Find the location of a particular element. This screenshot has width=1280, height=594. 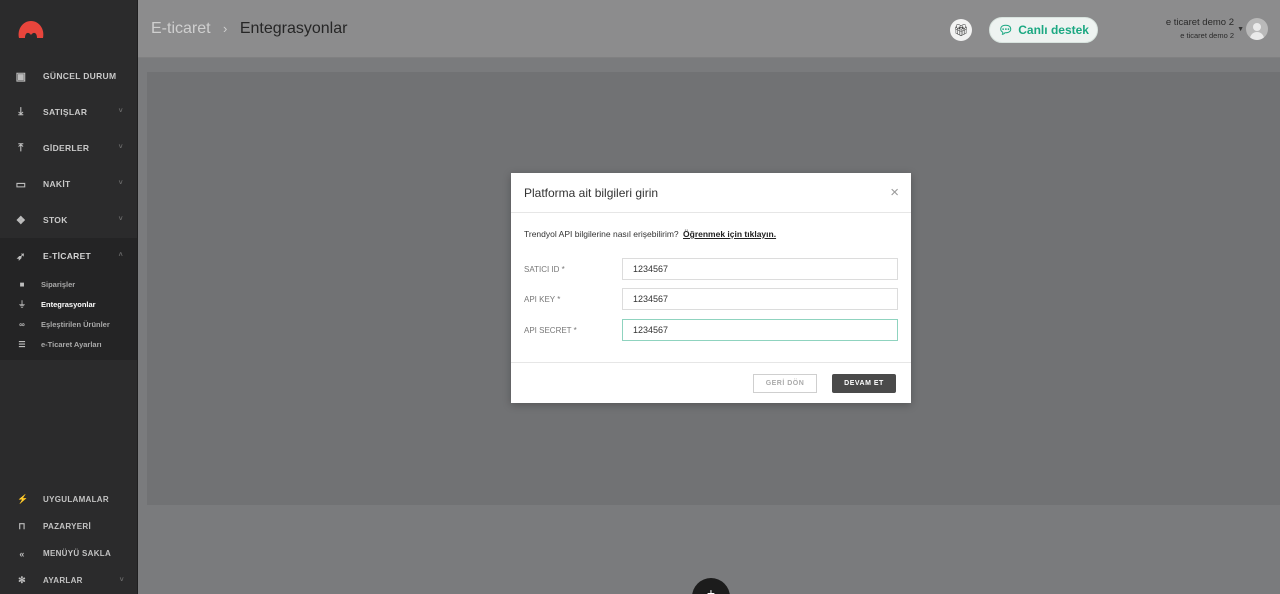

sidebar-item-label: STOK is located at coordinates (55, 220).